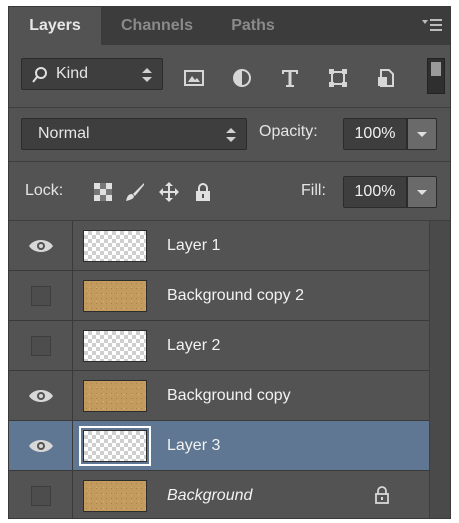 This screenshot has width=459, height=523. I want to click on lock-transparent-pixels-icon, so click(103, 192).